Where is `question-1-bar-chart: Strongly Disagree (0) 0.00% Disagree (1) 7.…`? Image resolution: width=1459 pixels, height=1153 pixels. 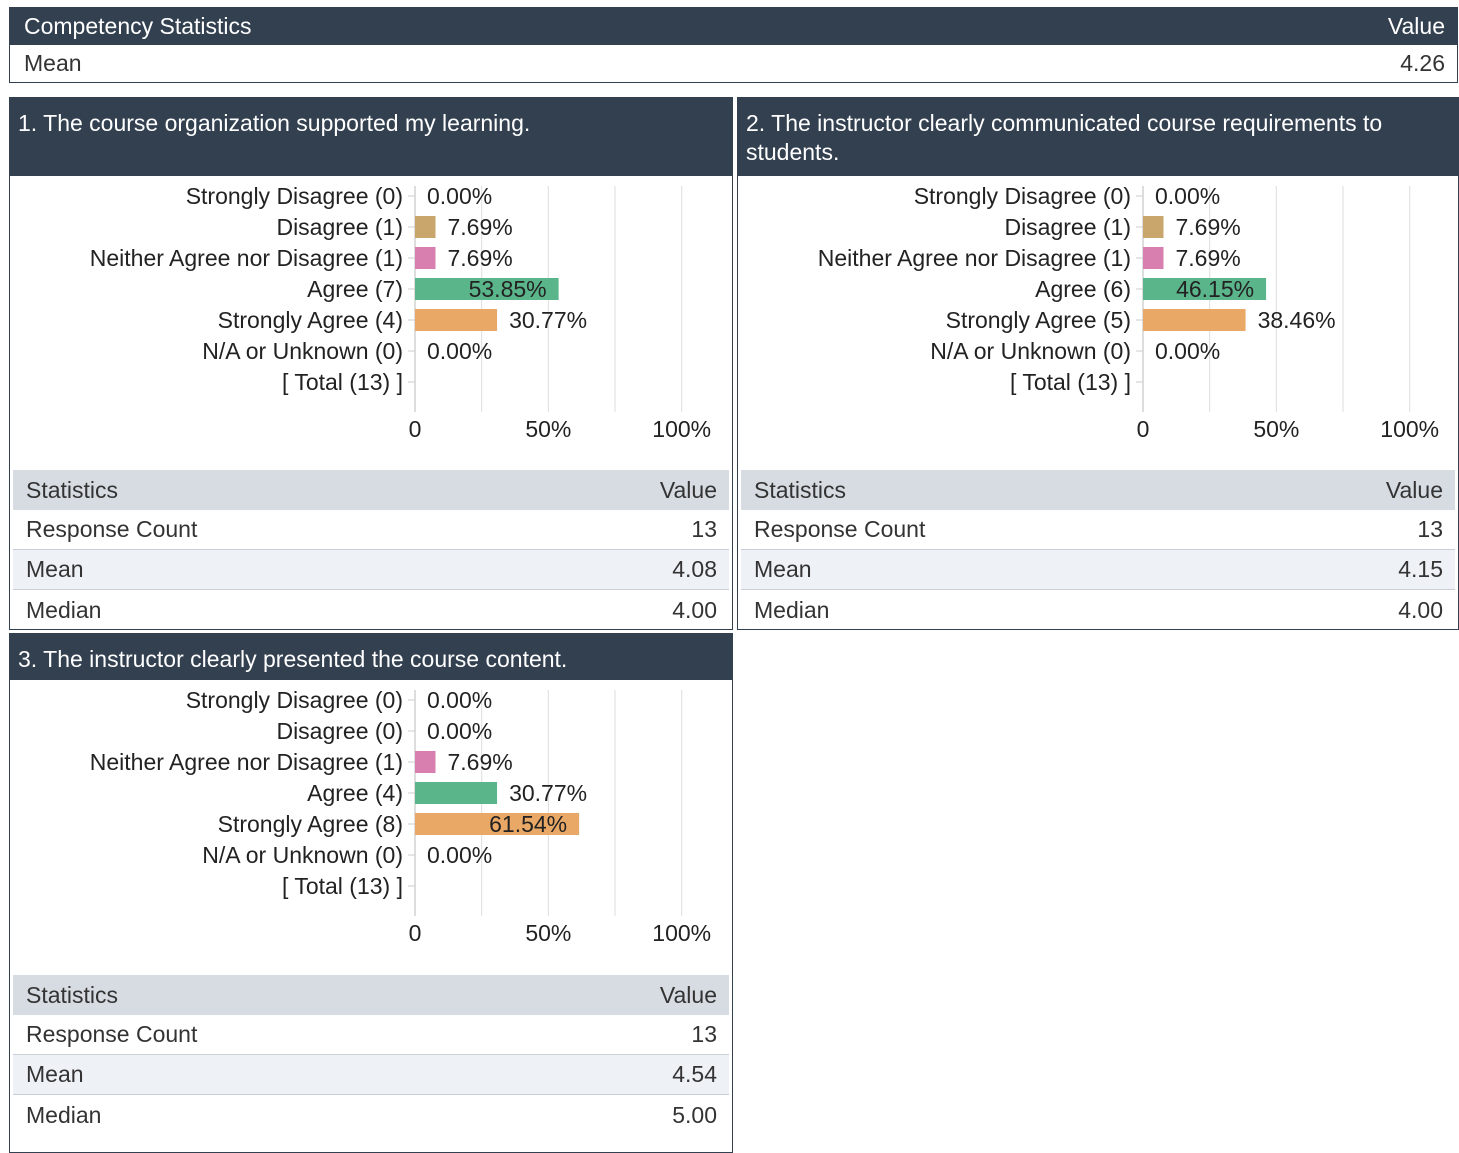 question-1-bar-chart: Strongly Disagree (0) 0.00% Disagree (1) 7.… is located at coordinates (400, 312).